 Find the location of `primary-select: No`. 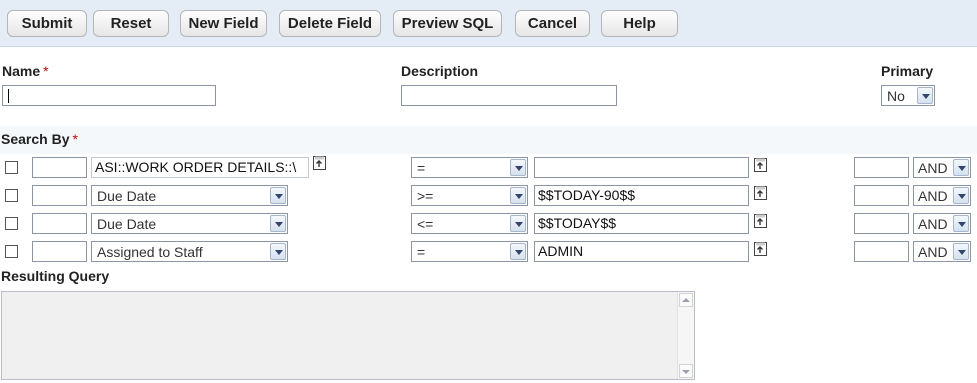

primary-select: No is located at coordinates (908, 95).